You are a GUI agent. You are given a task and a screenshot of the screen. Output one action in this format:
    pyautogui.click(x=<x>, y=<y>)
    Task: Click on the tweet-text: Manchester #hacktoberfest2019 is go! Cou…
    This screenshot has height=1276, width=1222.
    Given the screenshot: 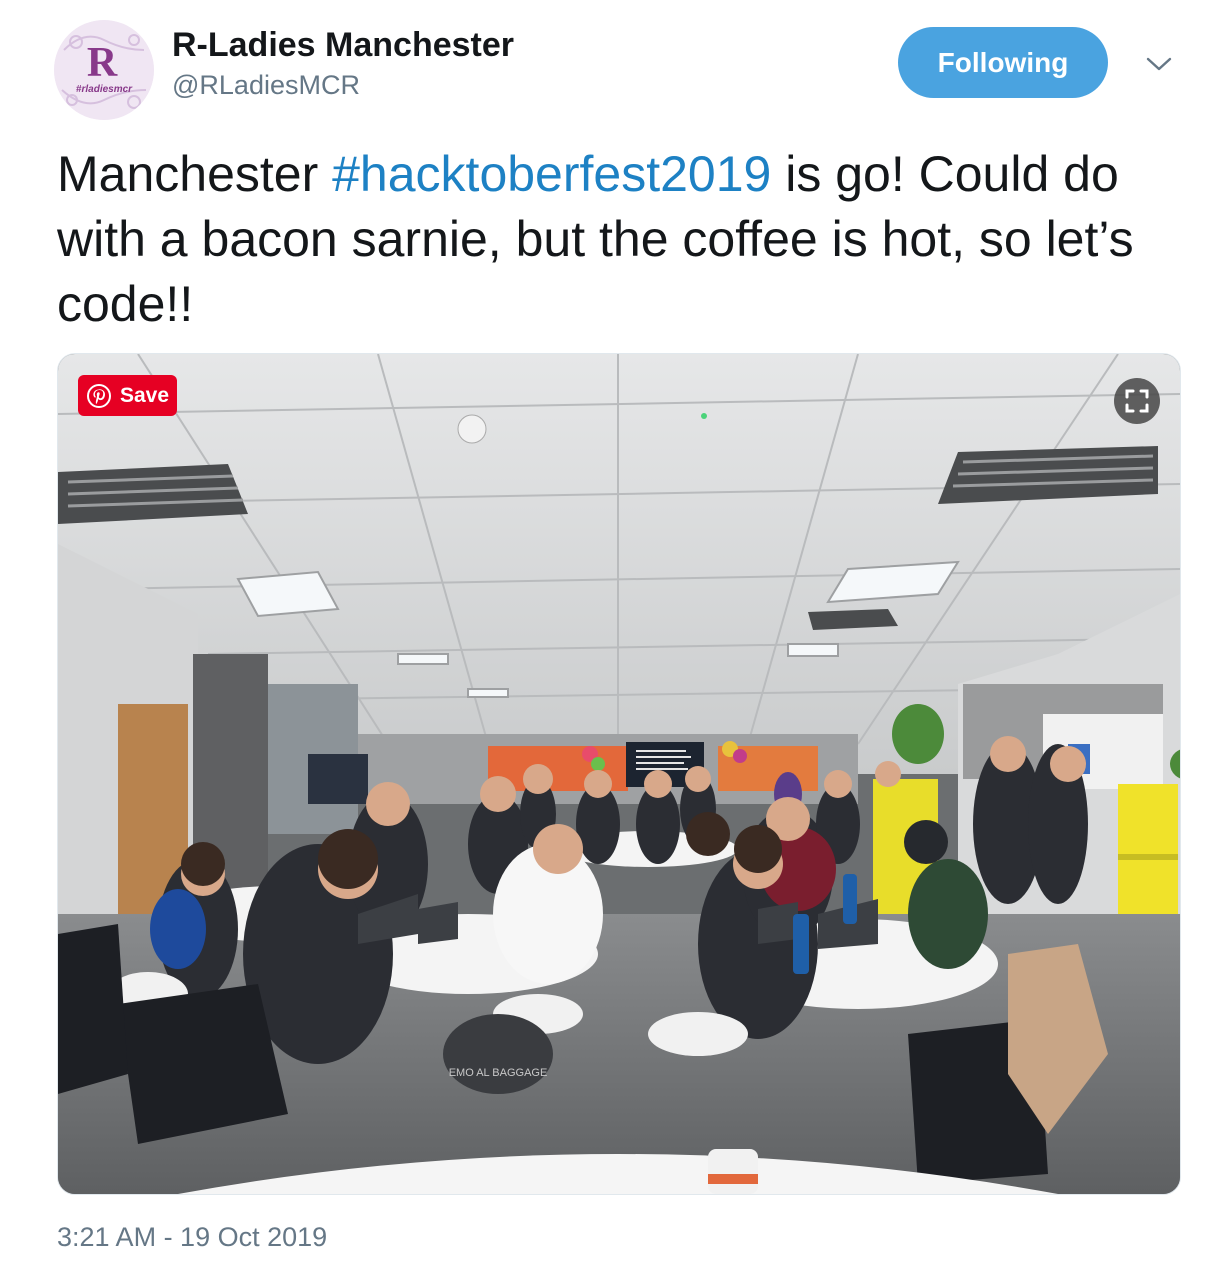 What is the action you would take?
    pyautogui.click(x=622, y=239)
    